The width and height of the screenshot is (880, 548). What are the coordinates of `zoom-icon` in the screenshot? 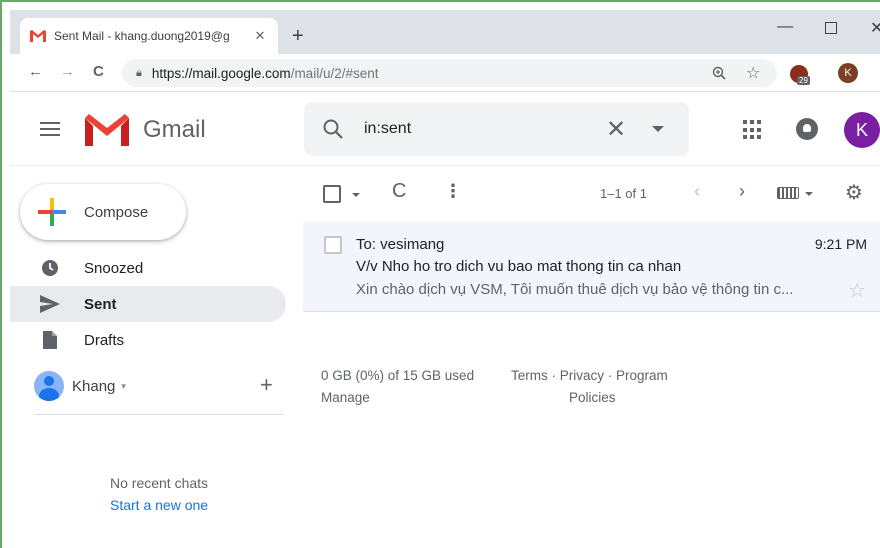 It's located at (719, 73).